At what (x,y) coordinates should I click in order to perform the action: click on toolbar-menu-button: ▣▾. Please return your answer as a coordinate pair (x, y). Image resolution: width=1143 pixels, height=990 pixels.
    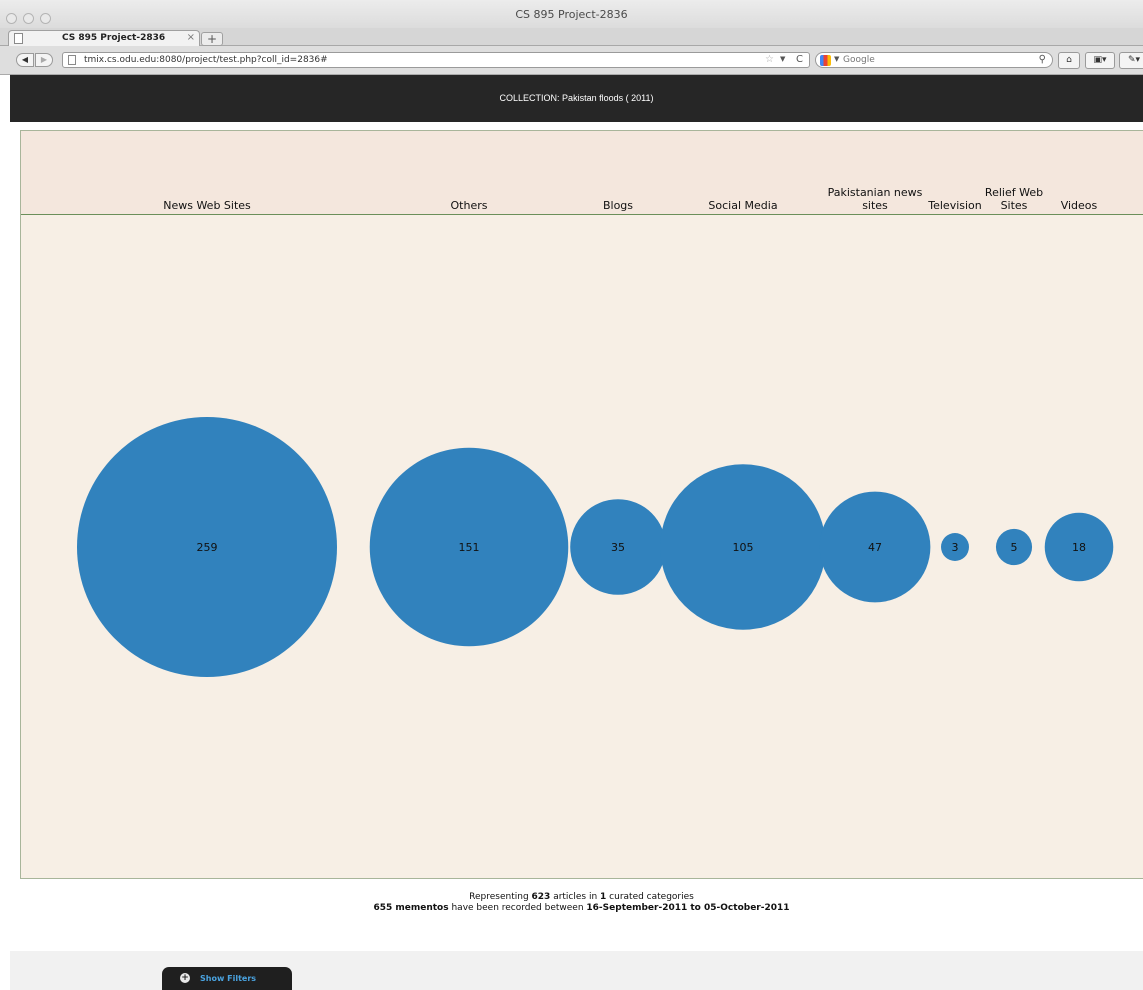
    Looking at the image, I should click on (1100, 60).